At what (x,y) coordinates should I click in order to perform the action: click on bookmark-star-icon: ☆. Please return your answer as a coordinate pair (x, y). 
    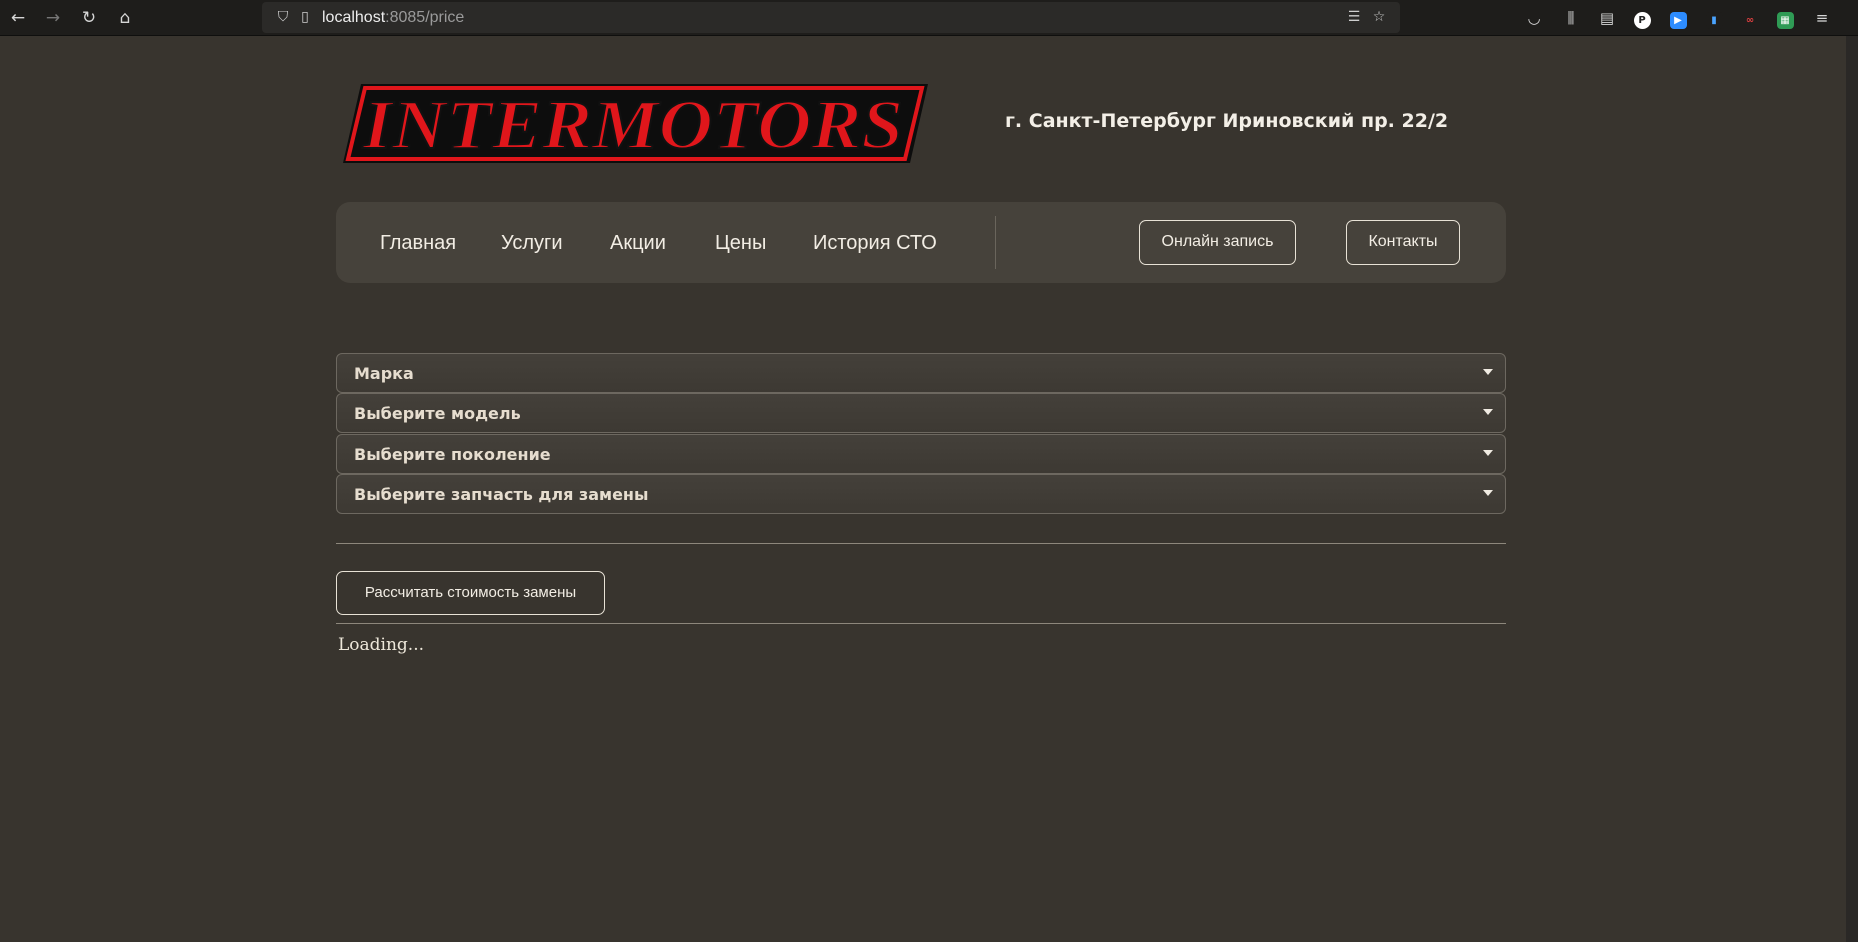
    Looking at the image, I should click on (1379, 17).